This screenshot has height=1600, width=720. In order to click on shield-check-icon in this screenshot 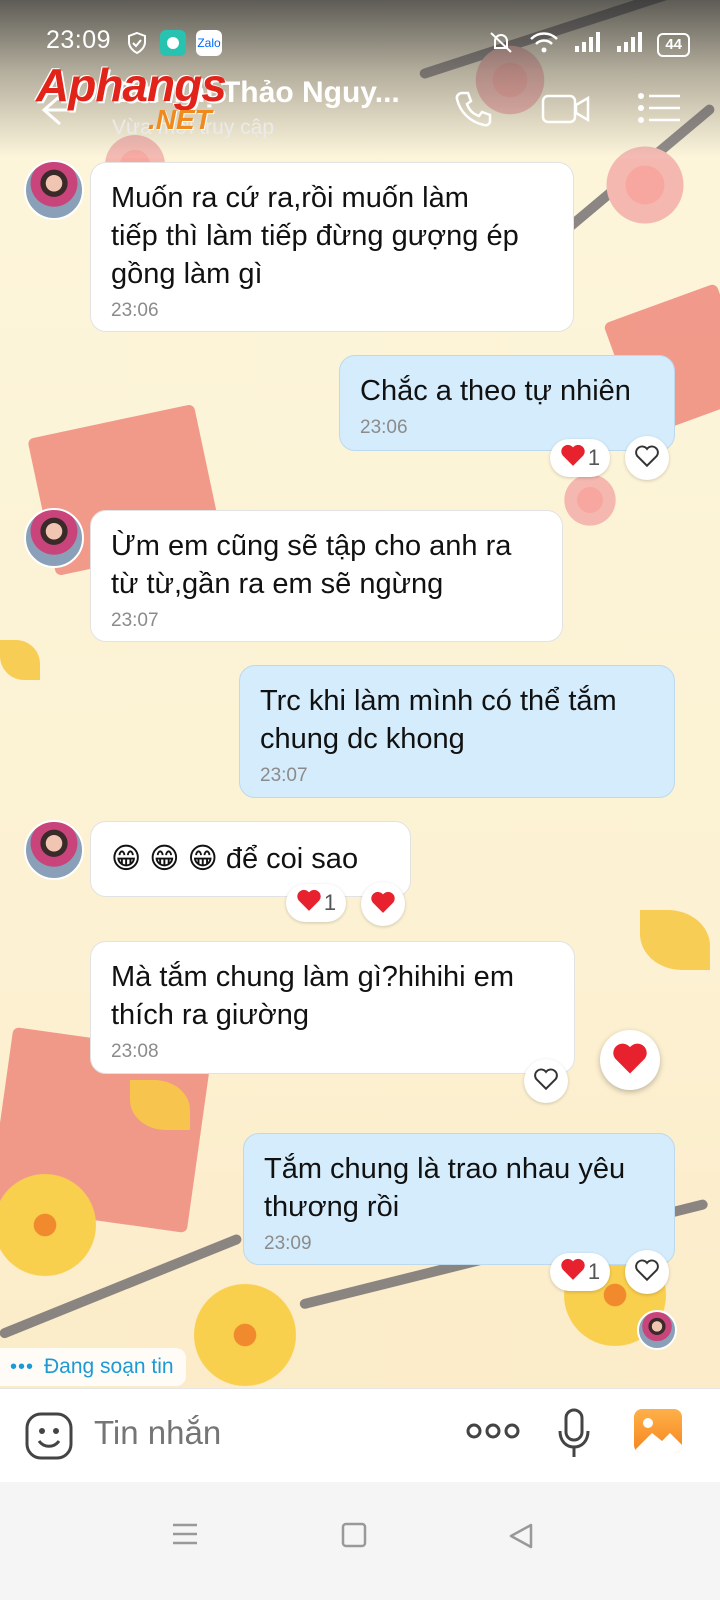, I will do `click(137, 43)`.